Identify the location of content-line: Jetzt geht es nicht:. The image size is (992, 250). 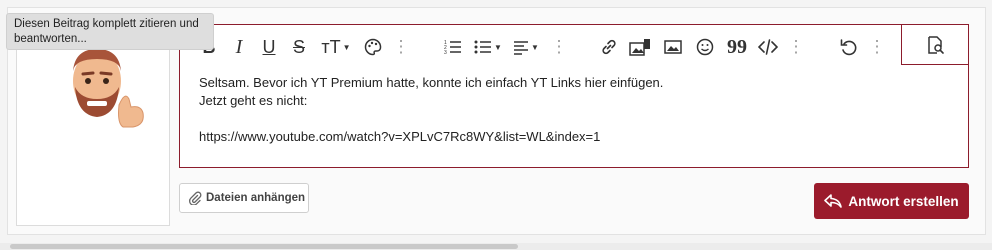
(253, 100).